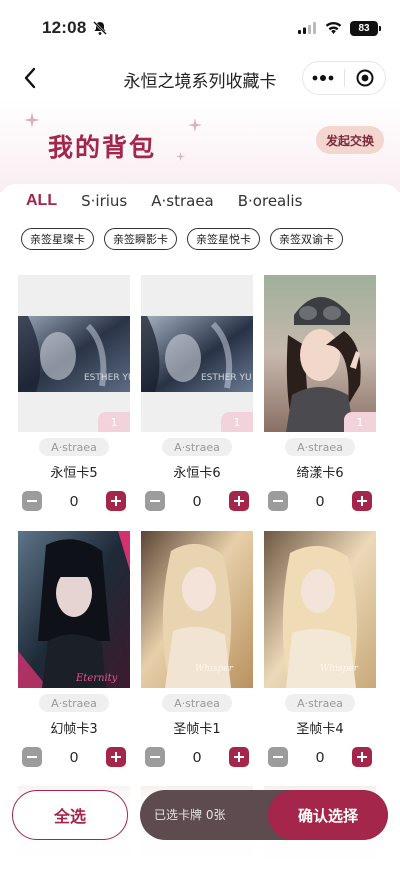  I want to click on wifi-icon, so click(333, 28).